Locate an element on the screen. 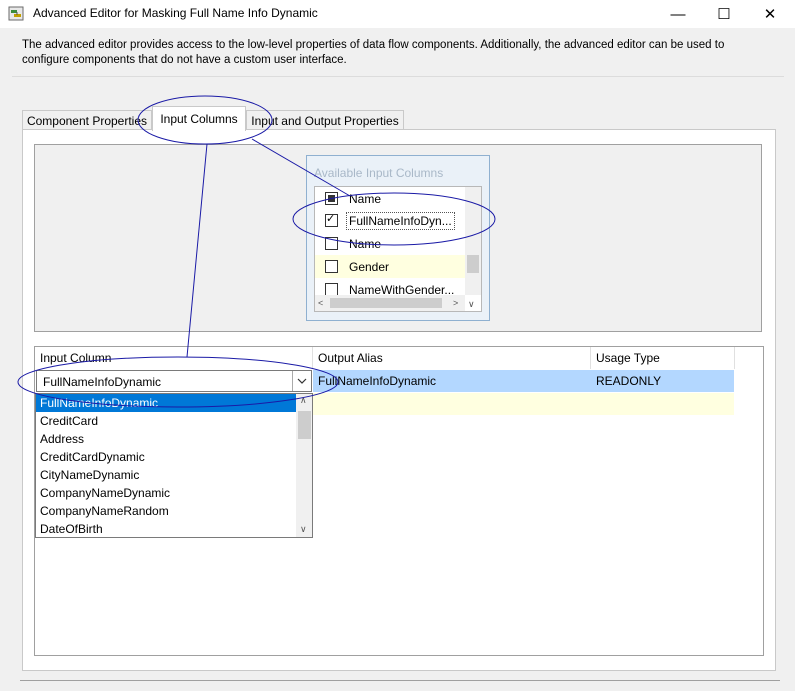 The height and width of the screenshot is (691, 795). scroll-left-icon: < is located at coordinates (320, 303).